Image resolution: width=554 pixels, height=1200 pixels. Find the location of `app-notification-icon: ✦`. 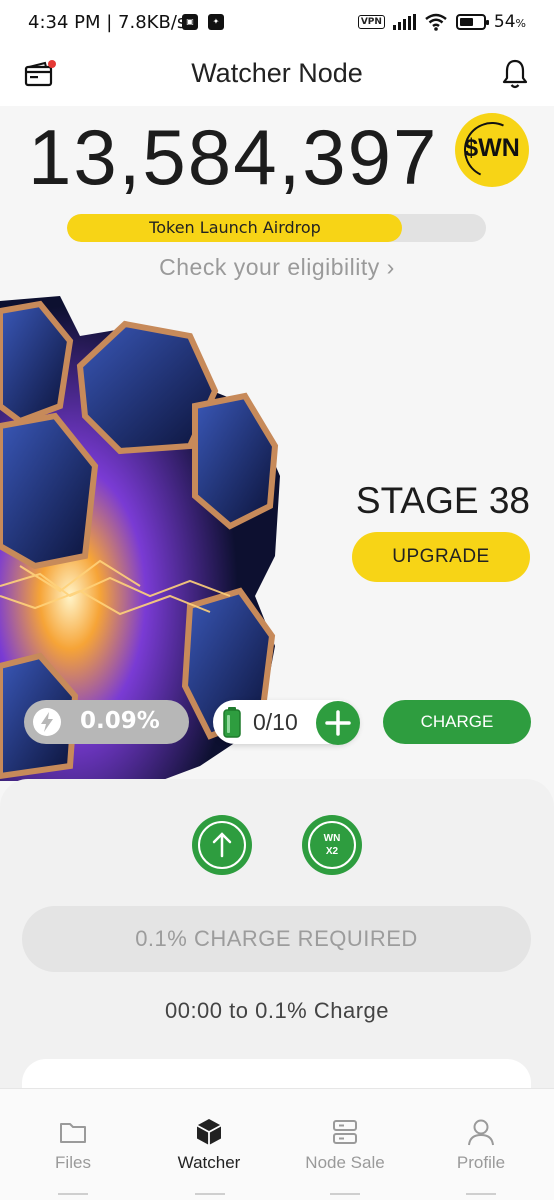

app-notification-icon: ✦ is located at coordinates (216, 22).